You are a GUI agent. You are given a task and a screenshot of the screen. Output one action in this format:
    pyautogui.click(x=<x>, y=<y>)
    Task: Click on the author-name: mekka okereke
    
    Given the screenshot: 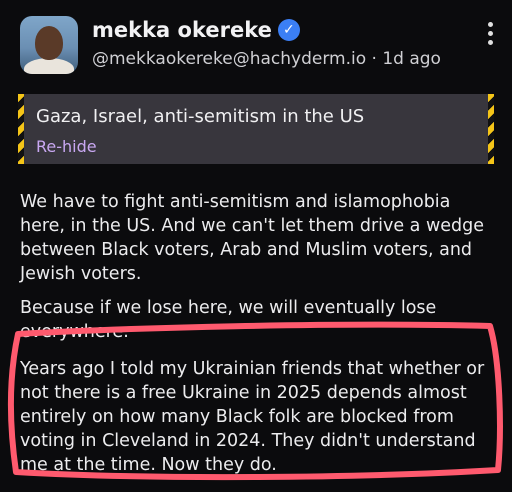 What is the action you would take?
    pyautogui.click(x=182, y=30)
    